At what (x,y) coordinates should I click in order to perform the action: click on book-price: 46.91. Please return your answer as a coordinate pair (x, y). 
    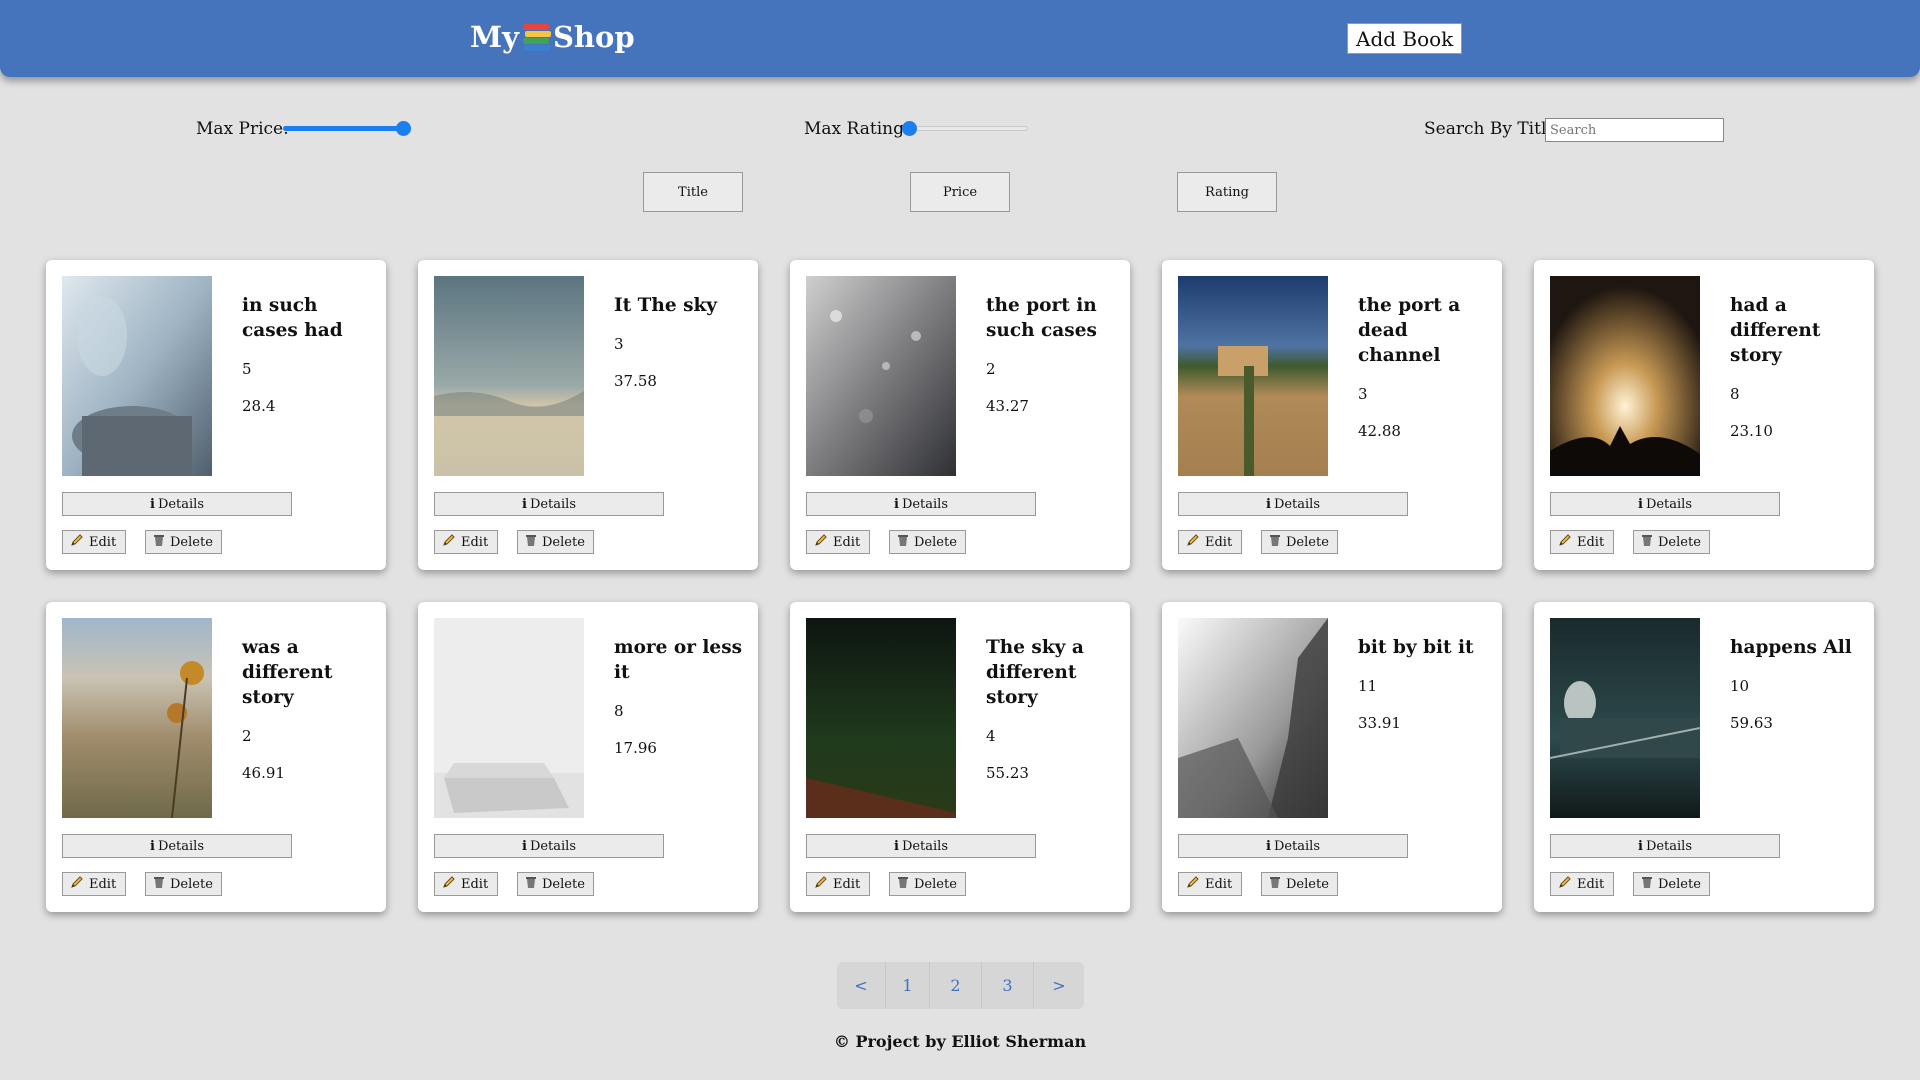
    Looking at the image, I should click on (263, 773).